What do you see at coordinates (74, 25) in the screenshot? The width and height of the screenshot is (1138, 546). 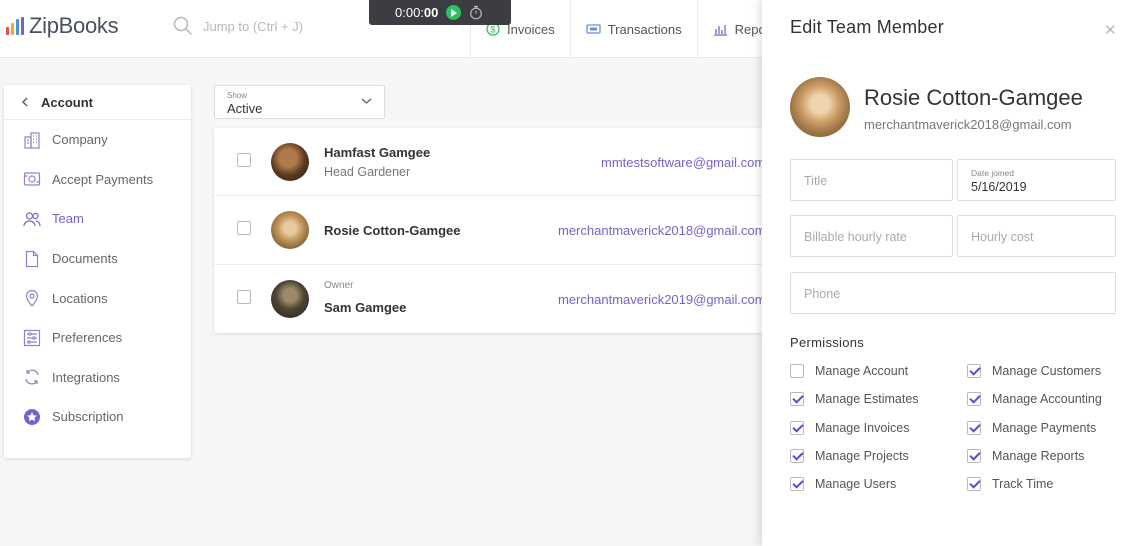 I see `logo-text: ZipBooks` at bounding box center [74, 25].